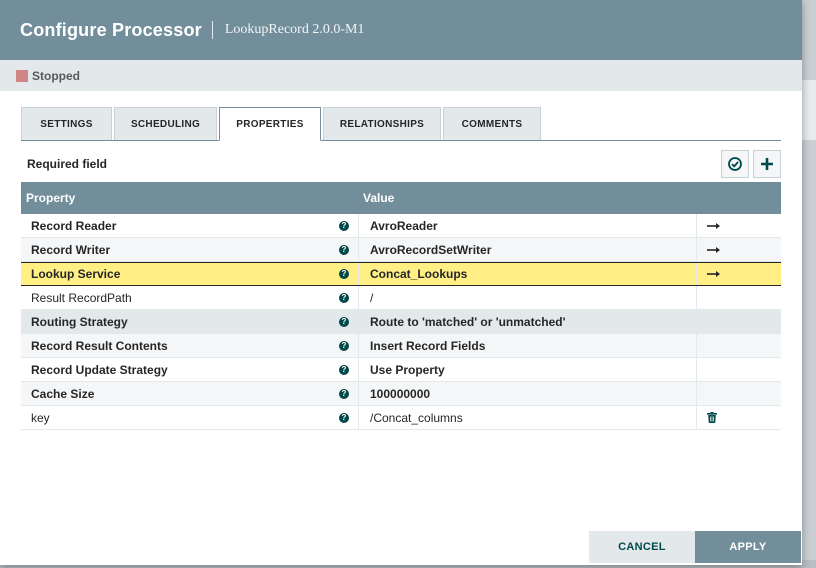 The image size is (816, 568). I want to click on property-name-cell: Record Update Strategy ?, so click(190, 369).